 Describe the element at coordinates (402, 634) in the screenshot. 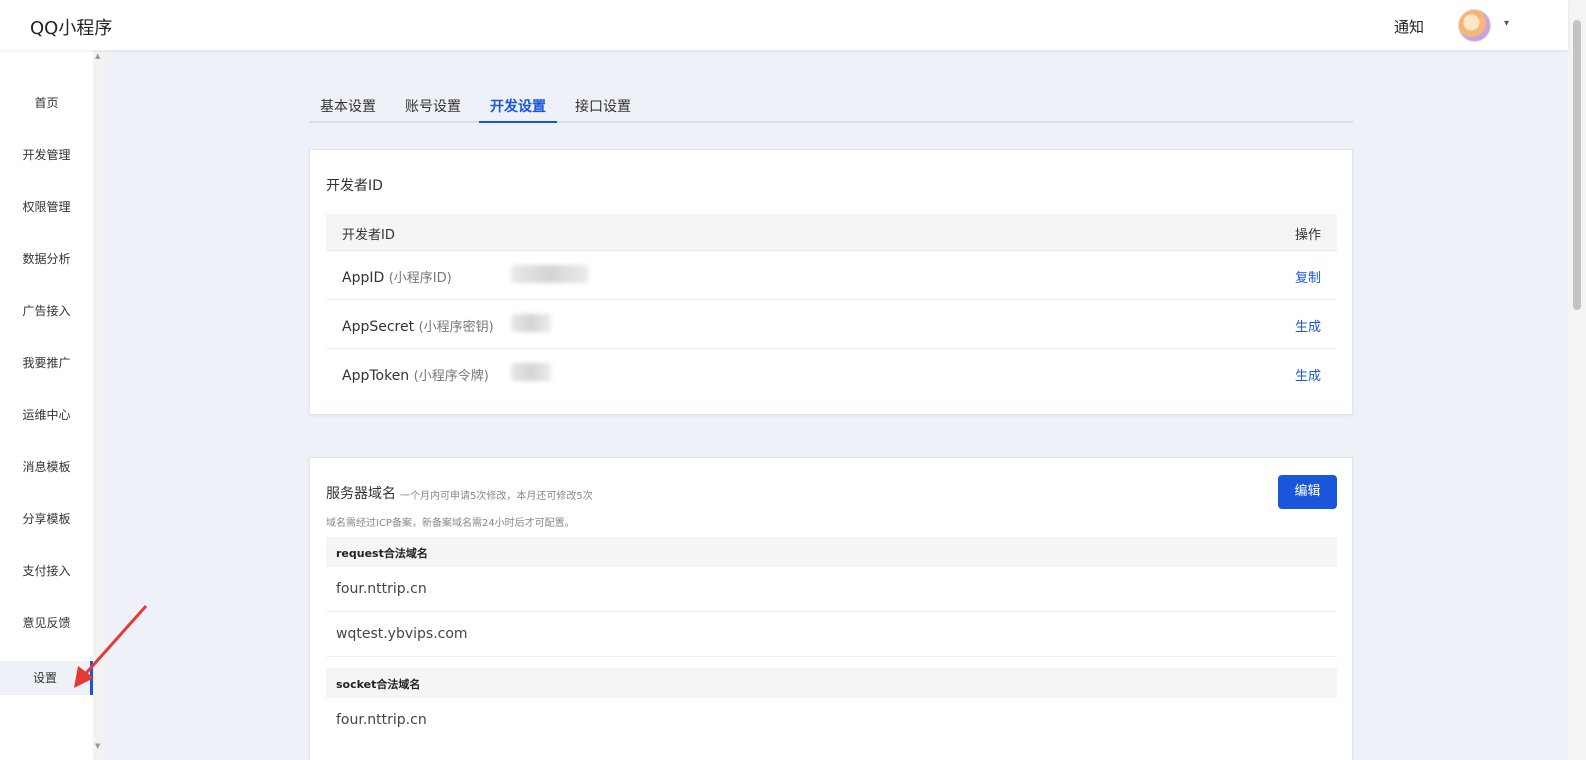

I see `domain-value: wqtest.ybvips.com` at that location.